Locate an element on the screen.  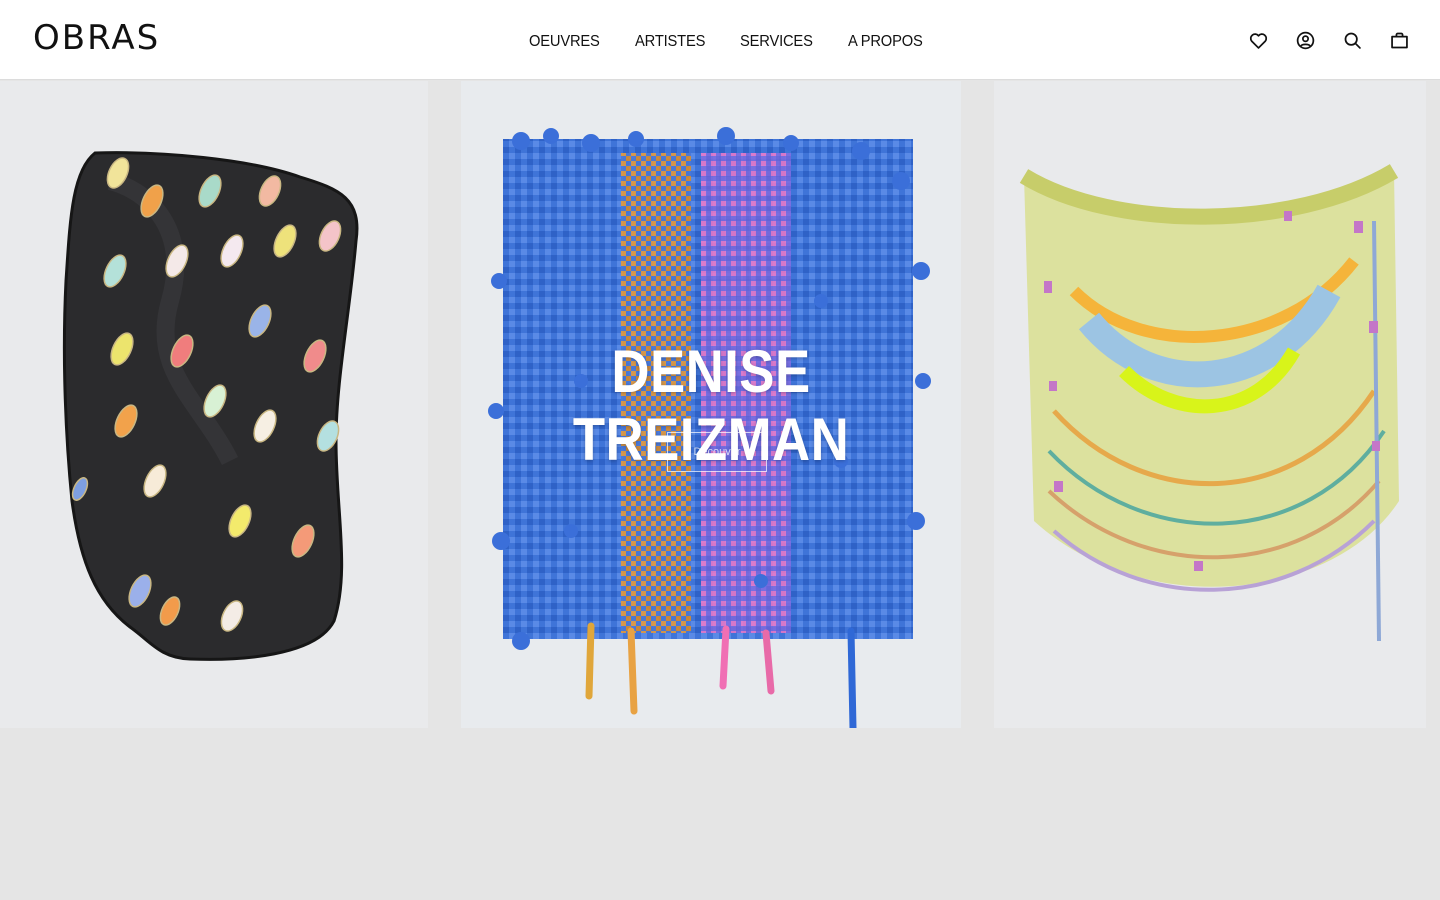
search-icon is located at coordinates (1352, 40).